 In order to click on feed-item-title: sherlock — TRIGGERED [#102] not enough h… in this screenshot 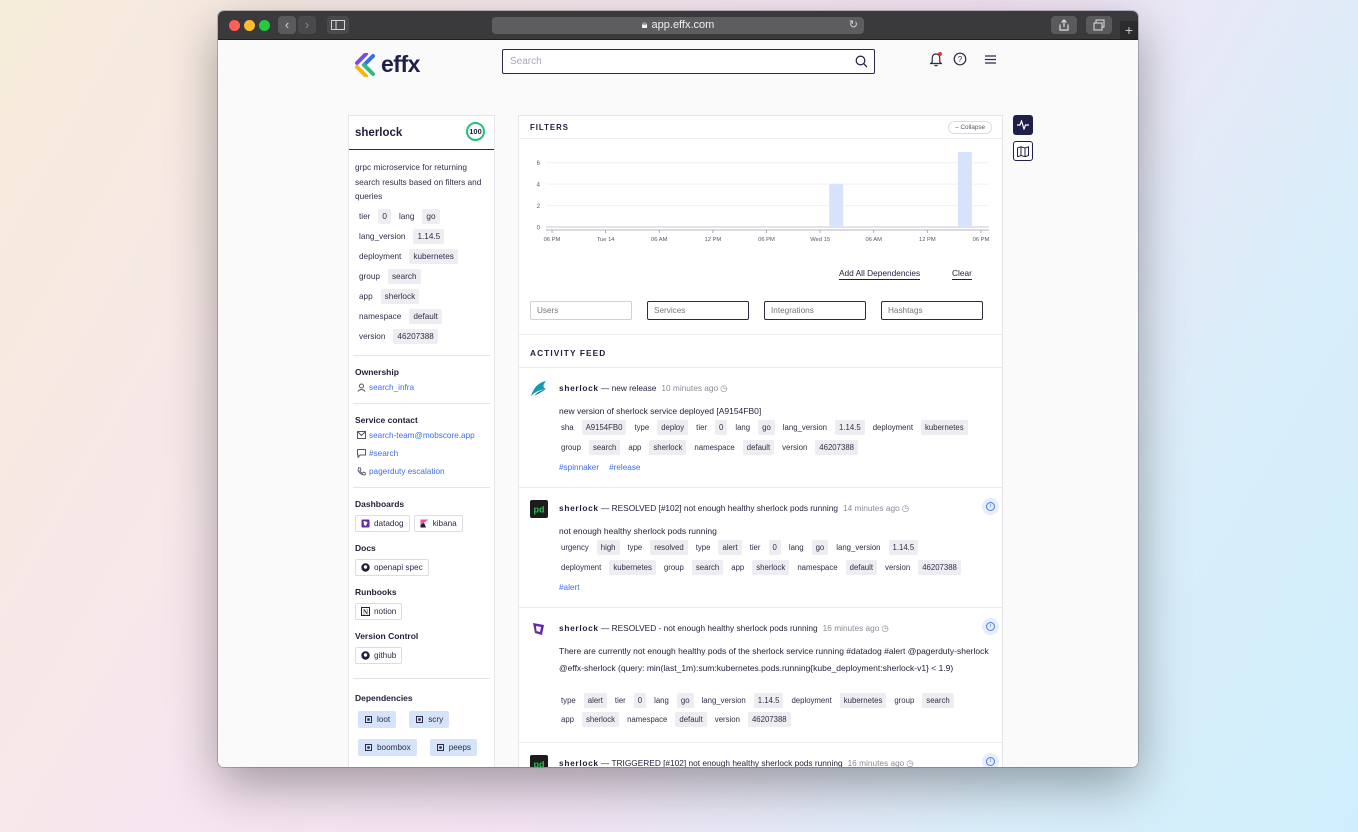, I will do `click(736, 762)`.